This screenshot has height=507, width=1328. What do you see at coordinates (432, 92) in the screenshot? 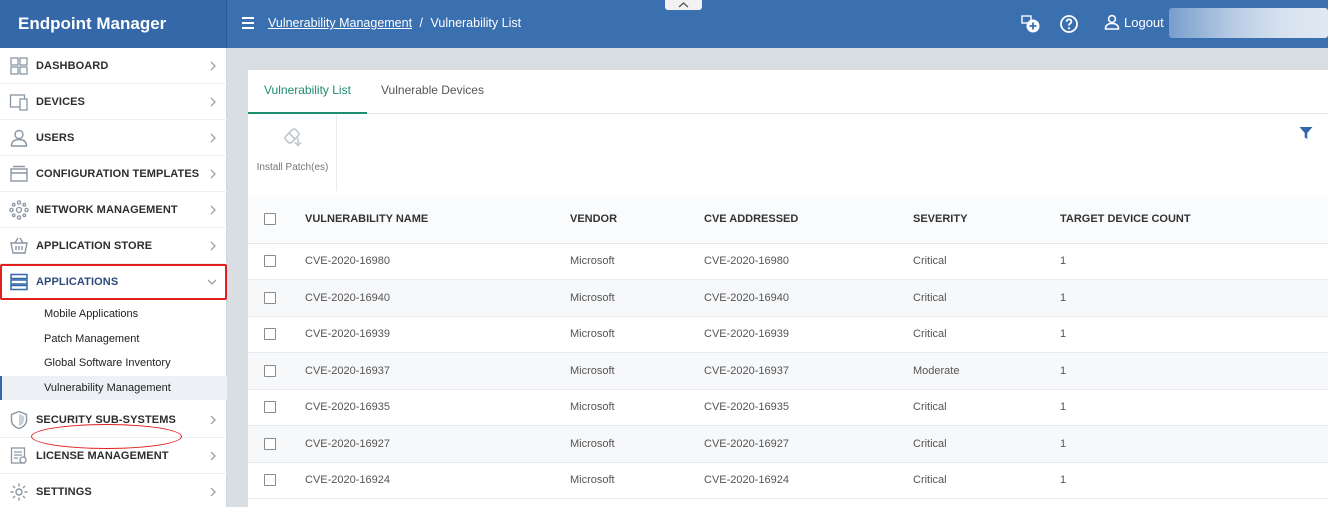
I see `tab-vulnerable-devices: Vulnerable Devices` at bounding box center [432, 92].